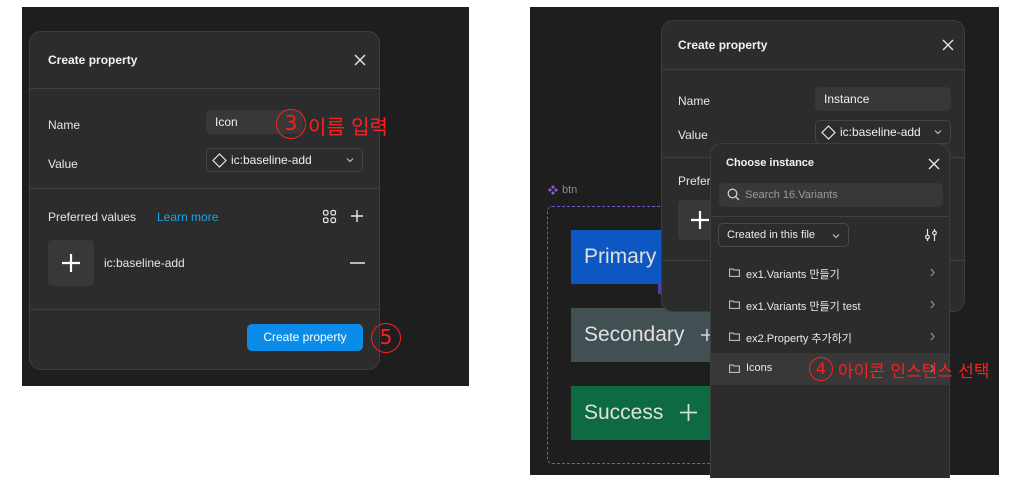 The height and width of the screenshot is (487, 1027). What do you see at coordinates (799, 339) in the screenshot?
I see `folder-label: ex2.Property 추가하기` at bounding box center [799, 339].